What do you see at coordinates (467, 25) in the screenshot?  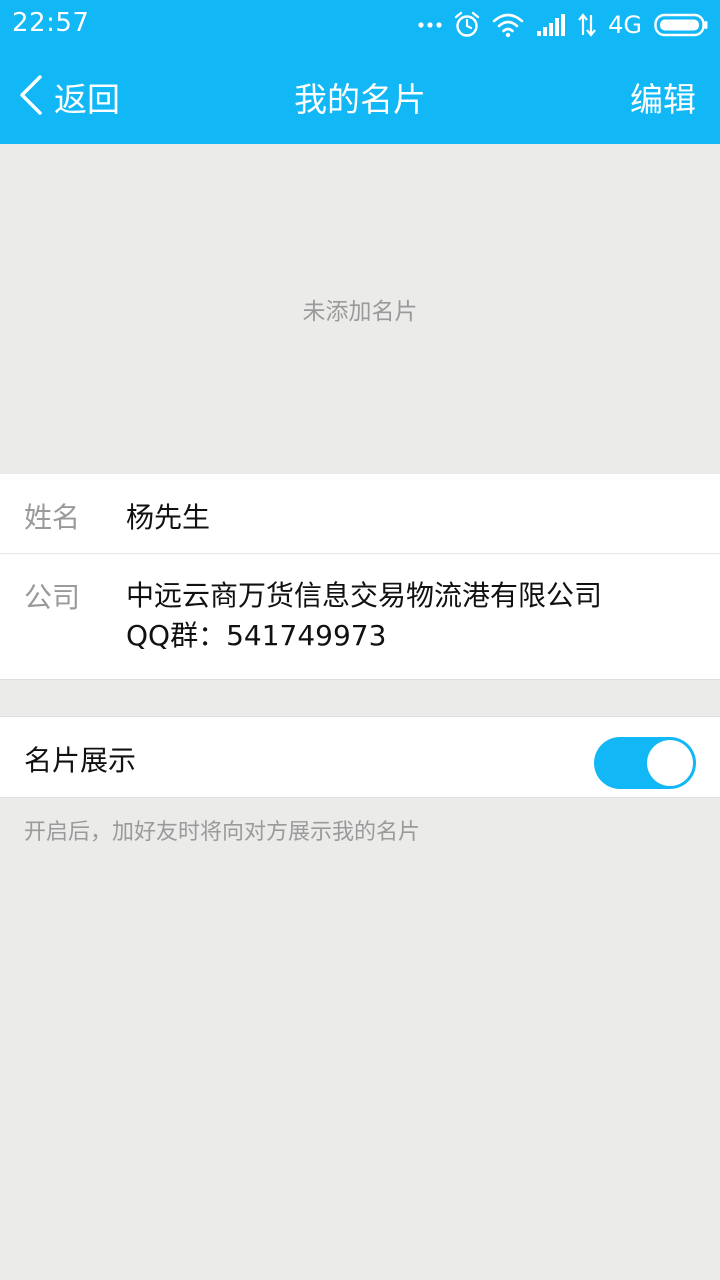 I see `alarm-icon` at bounding box center [467, 25].